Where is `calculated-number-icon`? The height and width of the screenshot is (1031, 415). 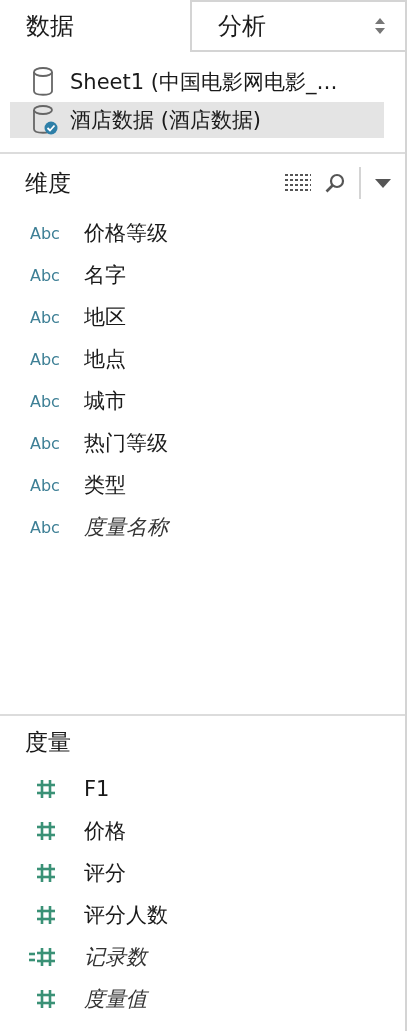 calculated-number-icon is located at coordinates (42, 957).